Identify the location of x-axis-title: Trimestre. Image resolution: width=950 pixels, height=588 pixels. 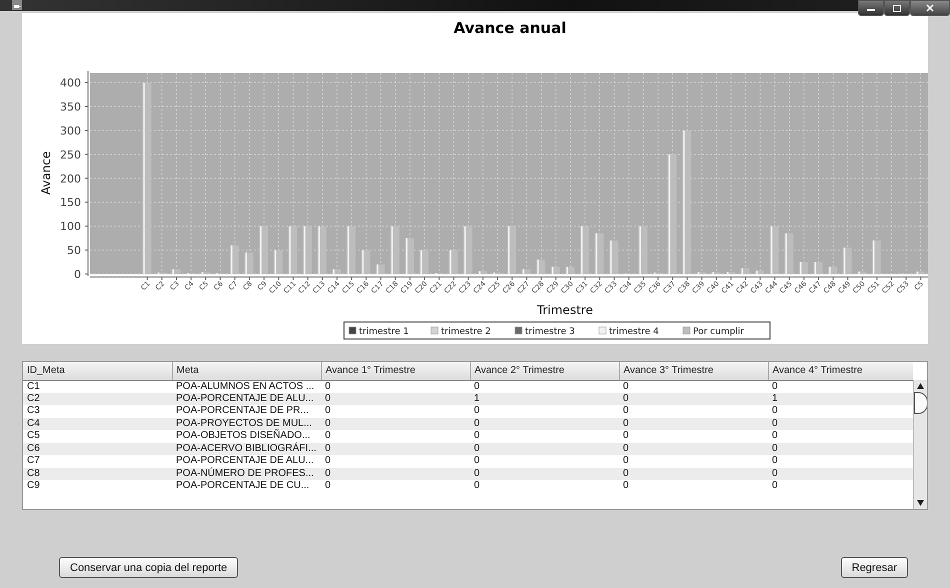
(565, 310).